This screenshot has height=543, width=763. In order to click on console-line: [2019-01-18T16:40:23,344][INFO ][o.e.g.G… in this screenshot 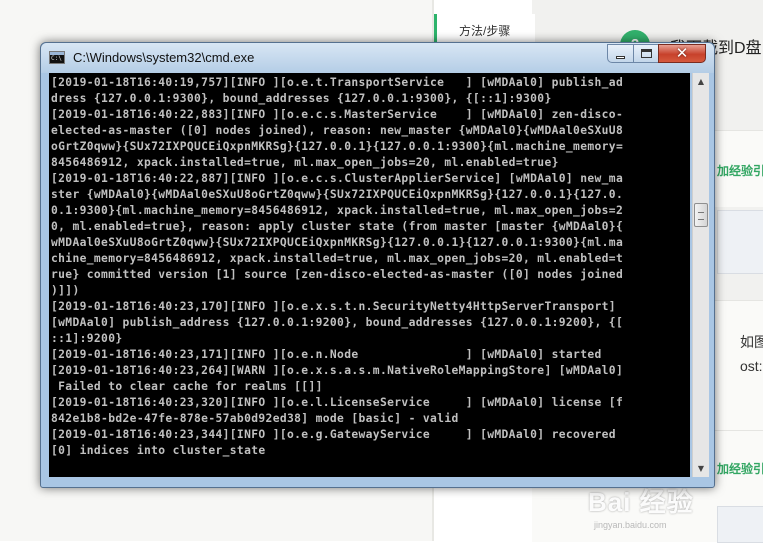, I will do `click(333, 434)`.